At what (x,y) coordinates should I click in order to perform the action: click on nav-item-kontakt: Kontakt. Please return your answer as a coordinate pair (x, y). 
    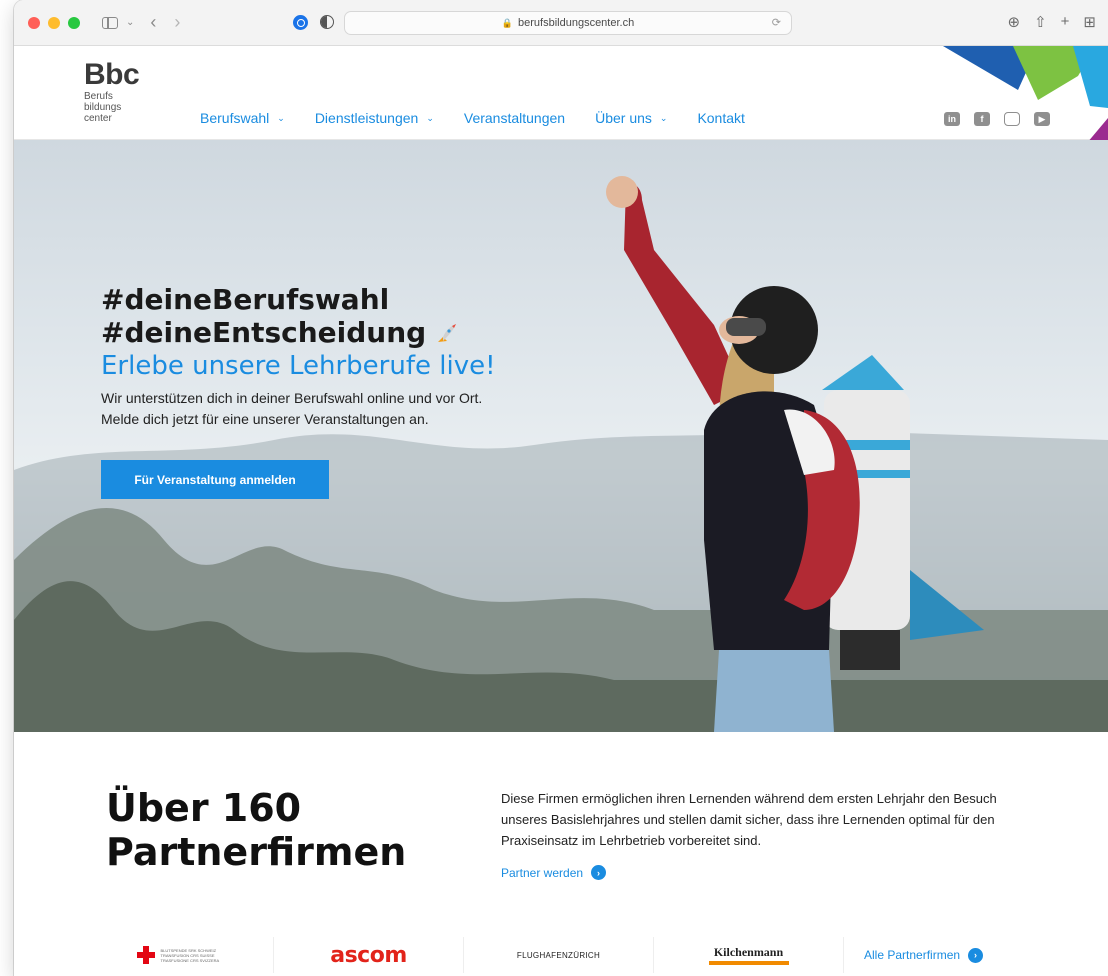
    Looking at the image, I should click on (720, 118).